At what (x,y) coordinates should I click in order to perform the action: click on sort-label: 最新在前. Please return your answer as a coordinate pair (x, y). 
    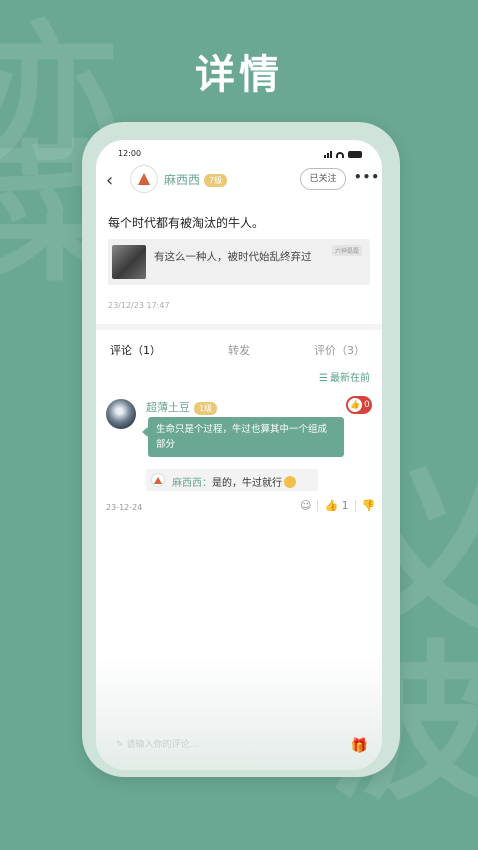
    Looking at the image, I should click on (350, 378).